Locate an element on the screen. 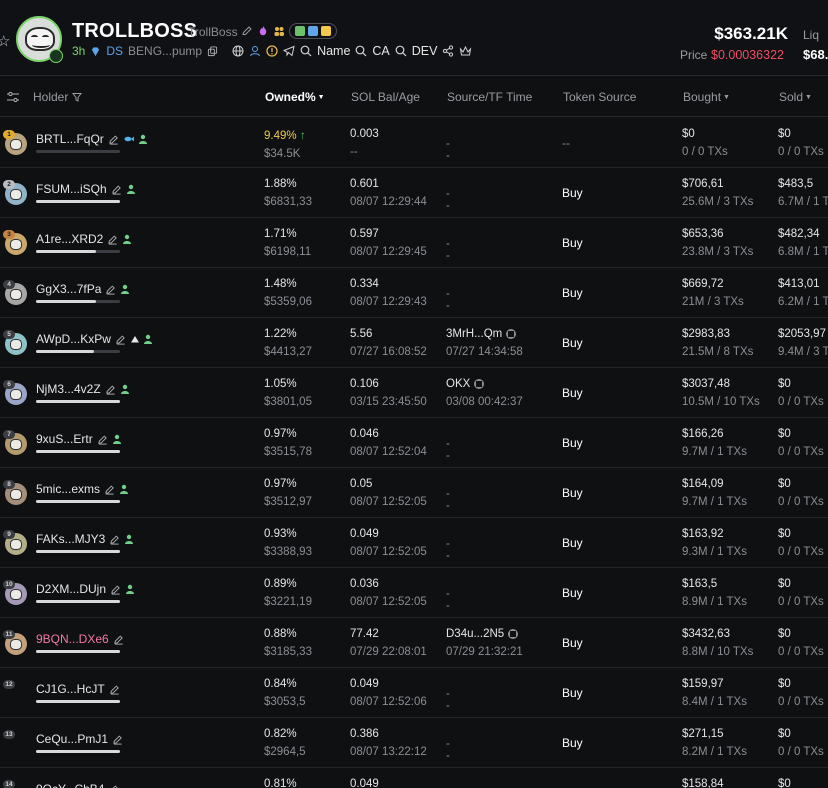 The image size is (828, 788). holder-cell: GgX3...7fPa is located at coordinates (83, 289).